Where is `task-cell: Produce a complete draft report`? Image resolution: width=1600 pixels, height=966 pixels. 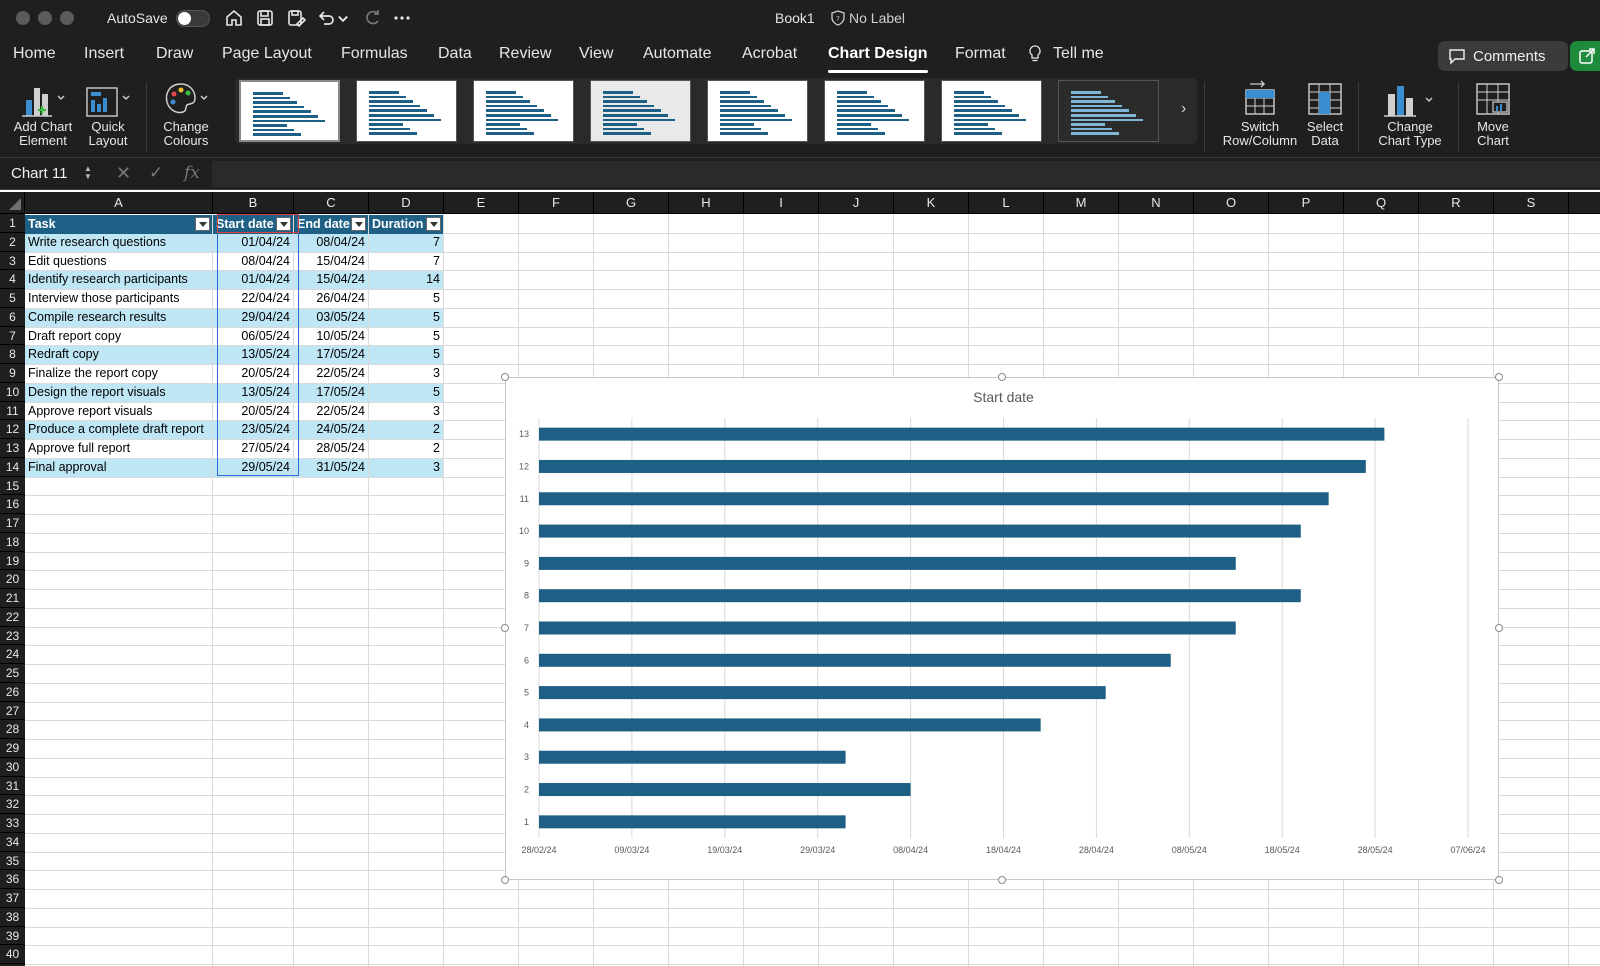
task-cell: Produce a complete draft report is located at coordinates (118, 430).